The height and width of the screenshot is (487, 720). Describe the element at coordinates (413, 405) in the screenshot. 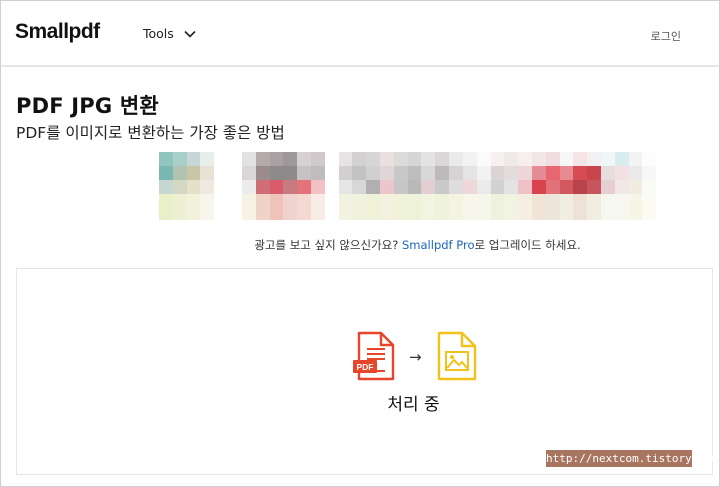

I see `processing-status: 처리 중` at that location.